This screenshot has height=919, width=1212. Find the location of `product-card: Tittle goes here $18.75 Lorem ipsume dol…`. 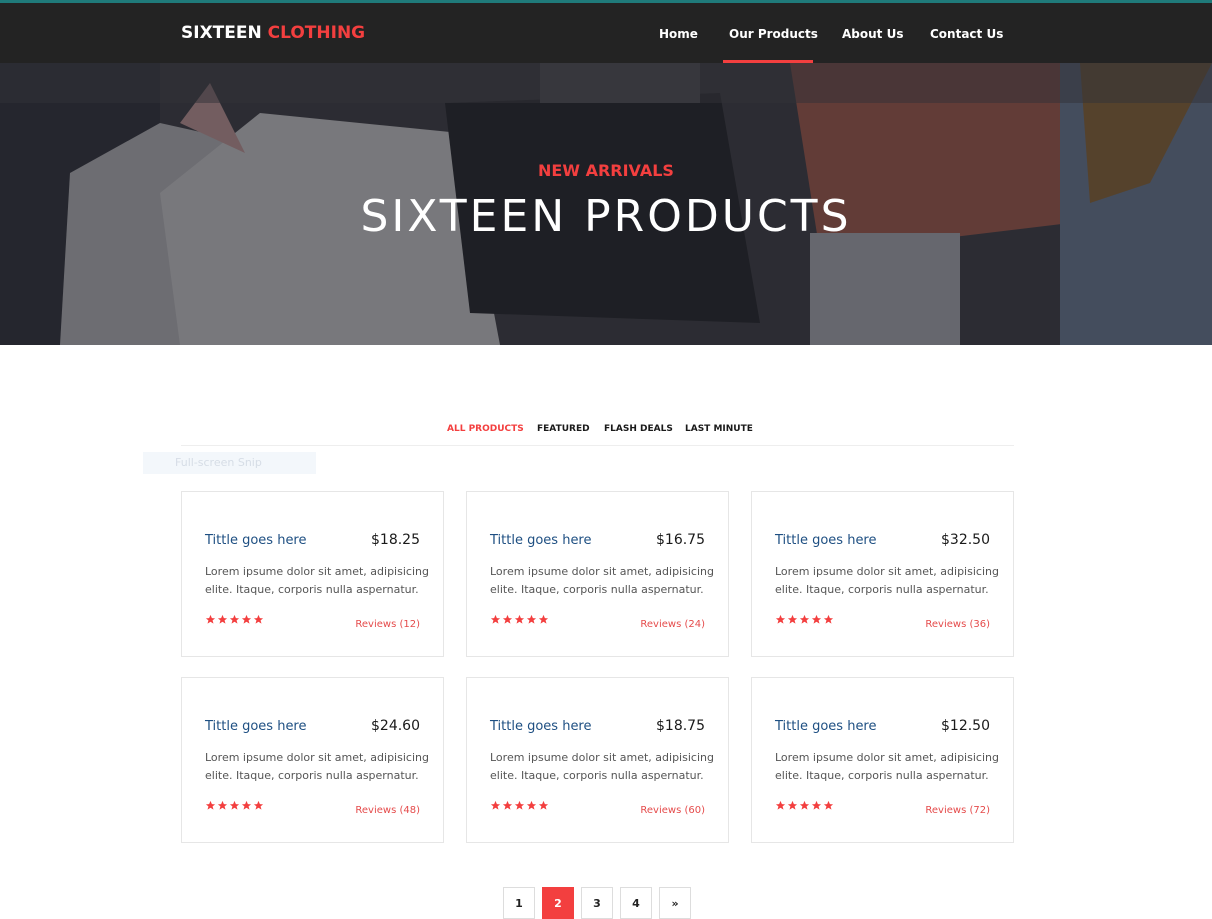

product-card: Tittle goes here $18.75 Lorem ipsume dol… is located at coordinates (597, 760).